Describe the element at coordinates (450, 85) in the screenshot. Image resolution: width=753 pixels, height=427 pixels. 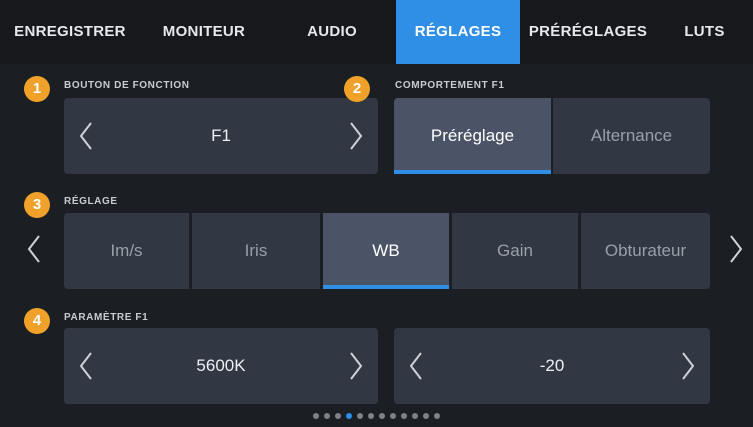
I see `f1-behavior-label: COMPORTEMENT F1` at that location.